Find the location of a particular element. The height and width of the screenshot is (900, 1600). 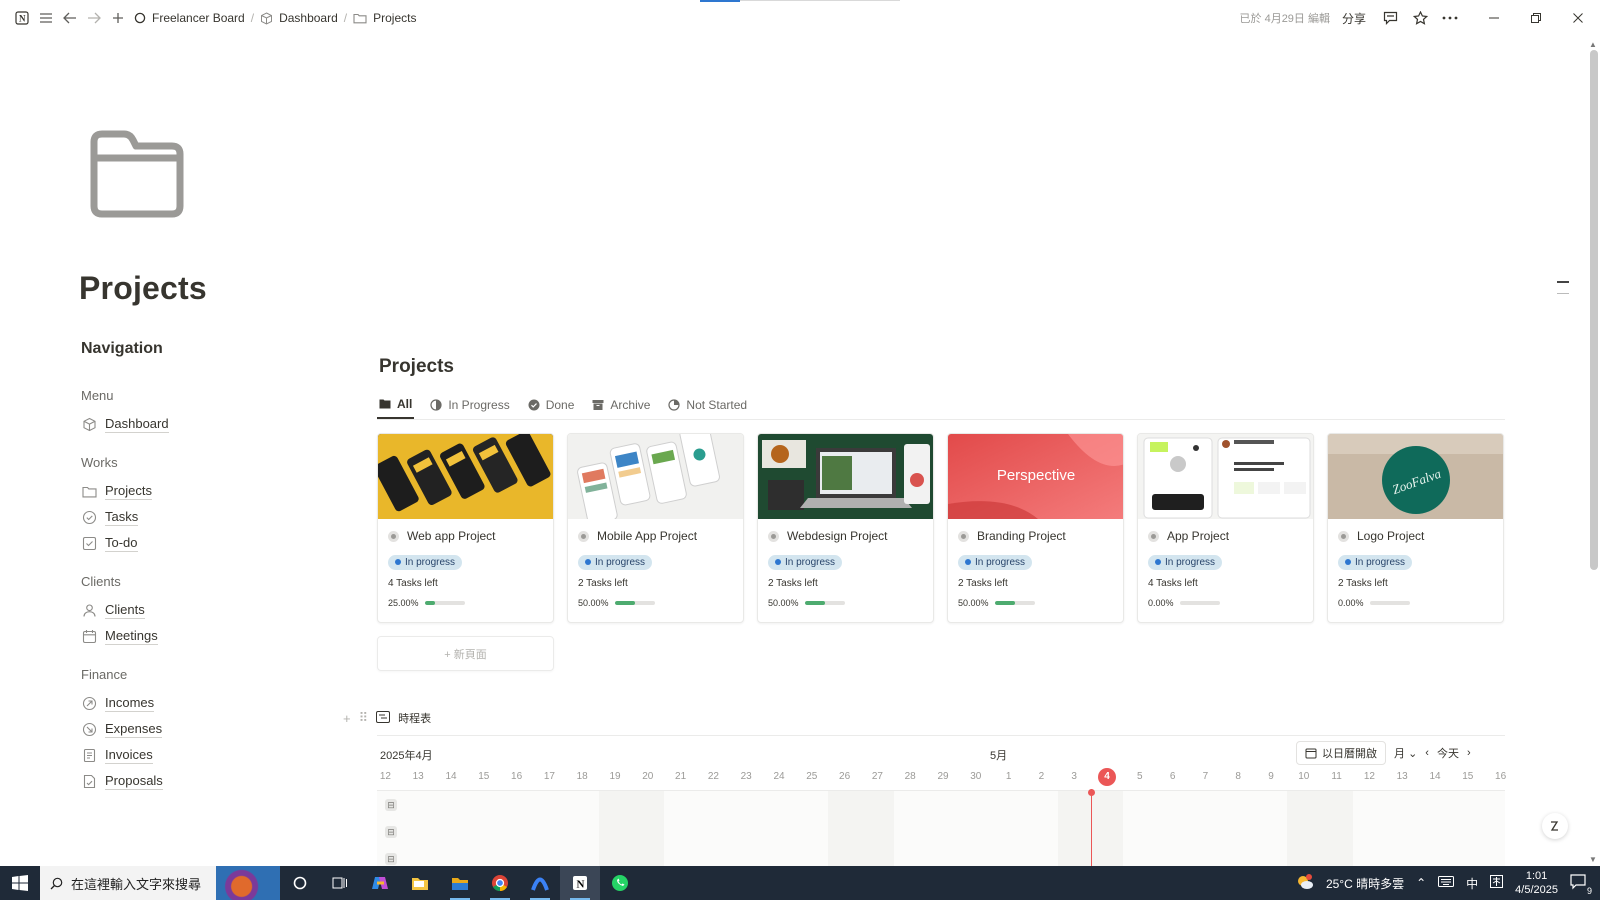

weather-icon is located at coordinates (1305, 883).